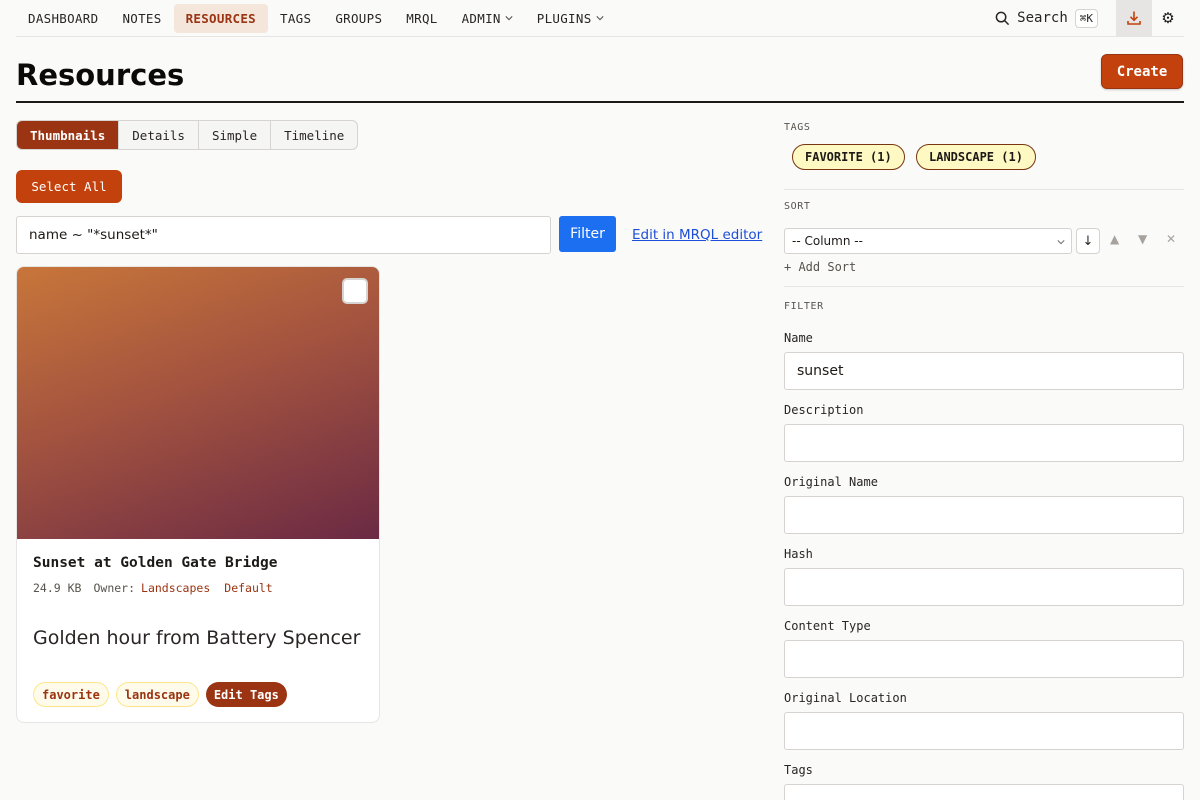 This screenshot has width=1200, height=800. Describe the element at coordinates (246, 694) in the screenshot. I see `edit-tags-button: Edit Tags` at that location.